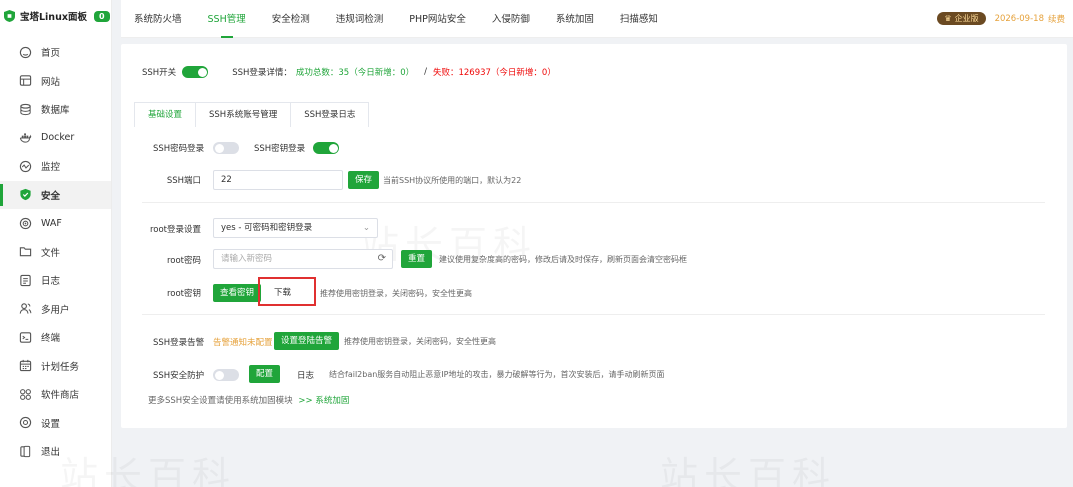  Describe the element at coordinates (291, 19) in the screenshot. I see `tab-2: 安全检测` at that location.